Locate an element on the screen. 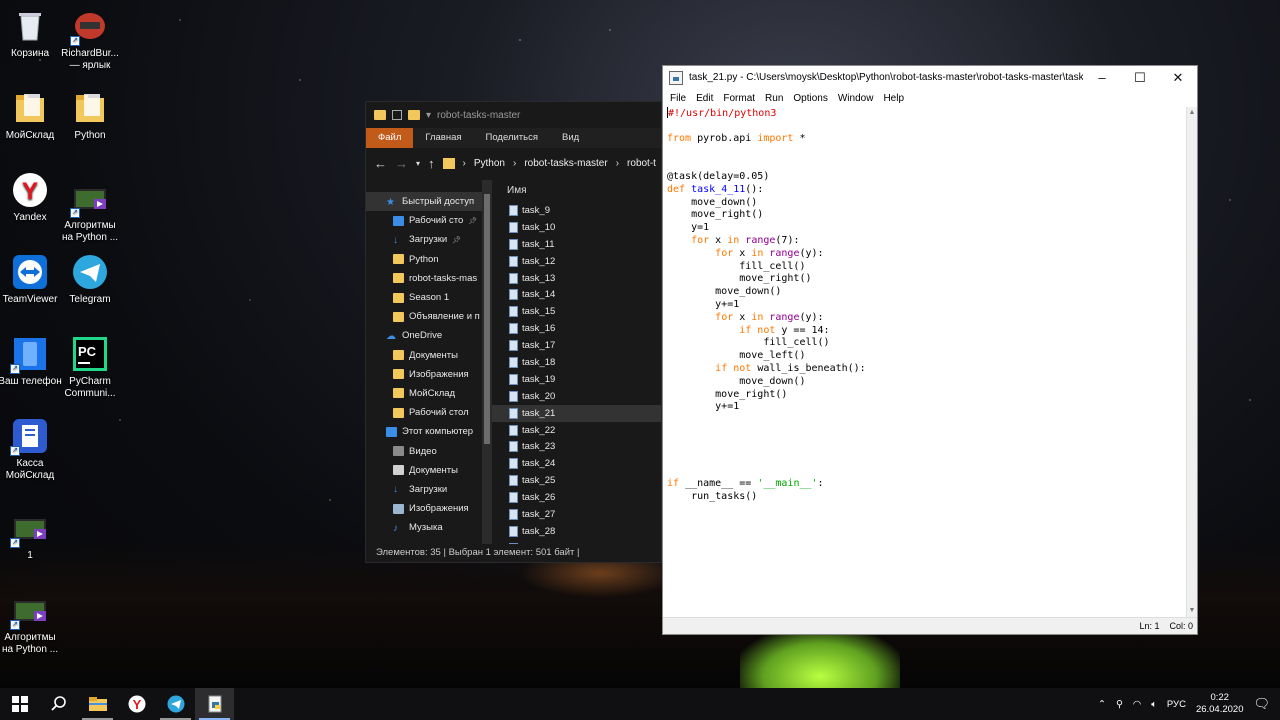 This screenshot has width=1280, height=720. menu-run: Run is located at coordinates (774, 98).